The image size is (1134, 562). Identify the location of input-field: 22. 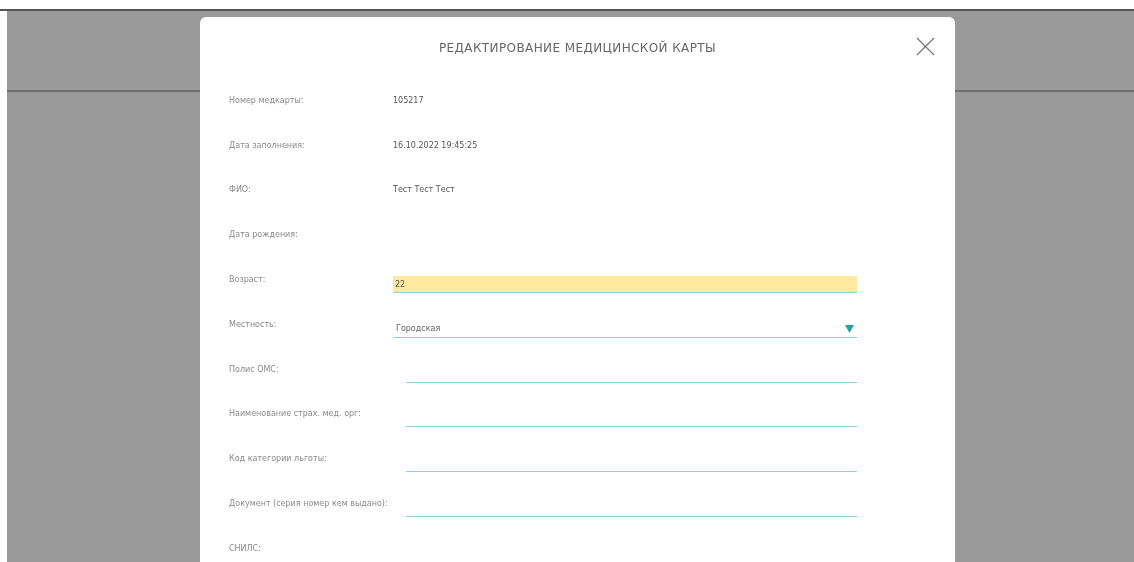
(625, 285).